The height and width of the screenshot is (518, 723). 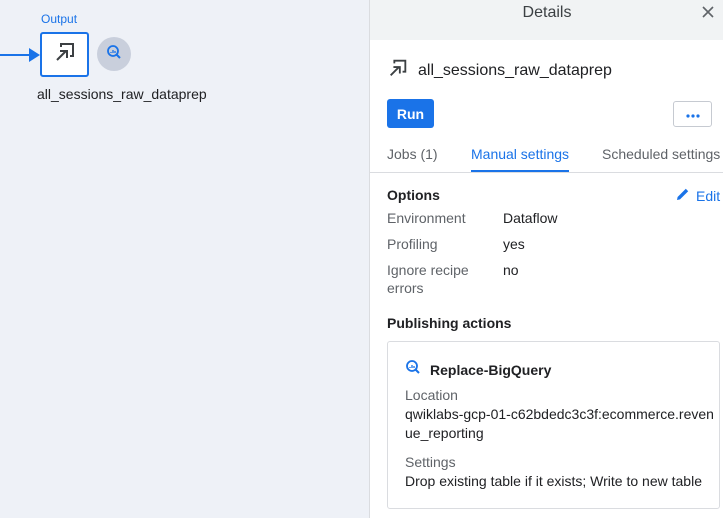 I want to click on settings-label: Settings, so click(x=430, y=462).